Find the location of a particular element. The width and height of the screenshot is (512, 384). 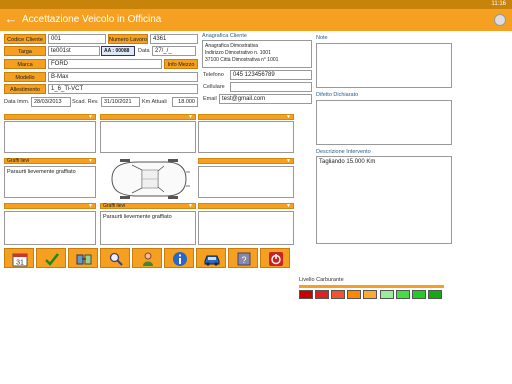

km-attuali-label: Km Attuali is located at coordinates (154, 102).